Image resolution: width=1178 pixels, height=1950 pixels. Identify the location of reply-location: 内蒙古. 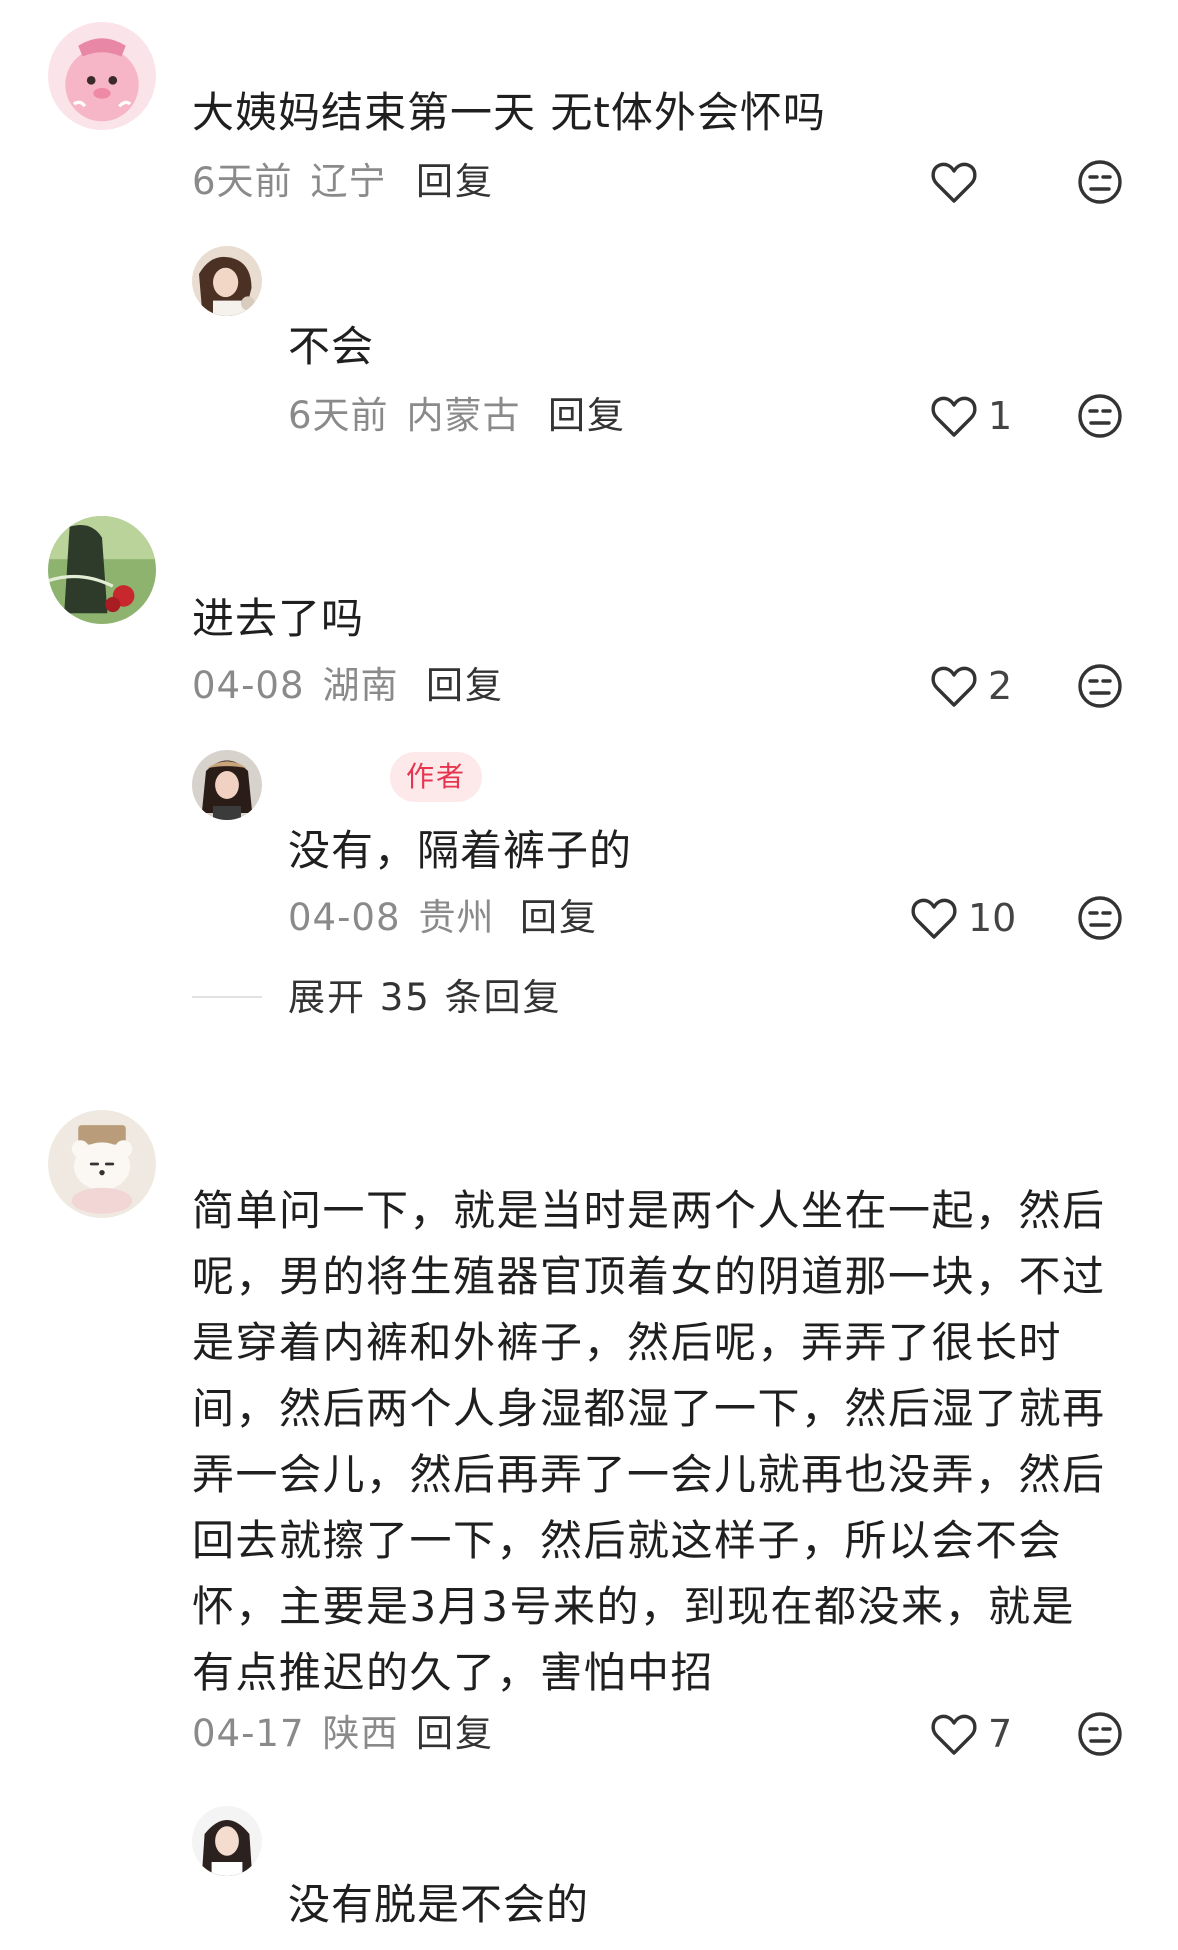
(463, 415).